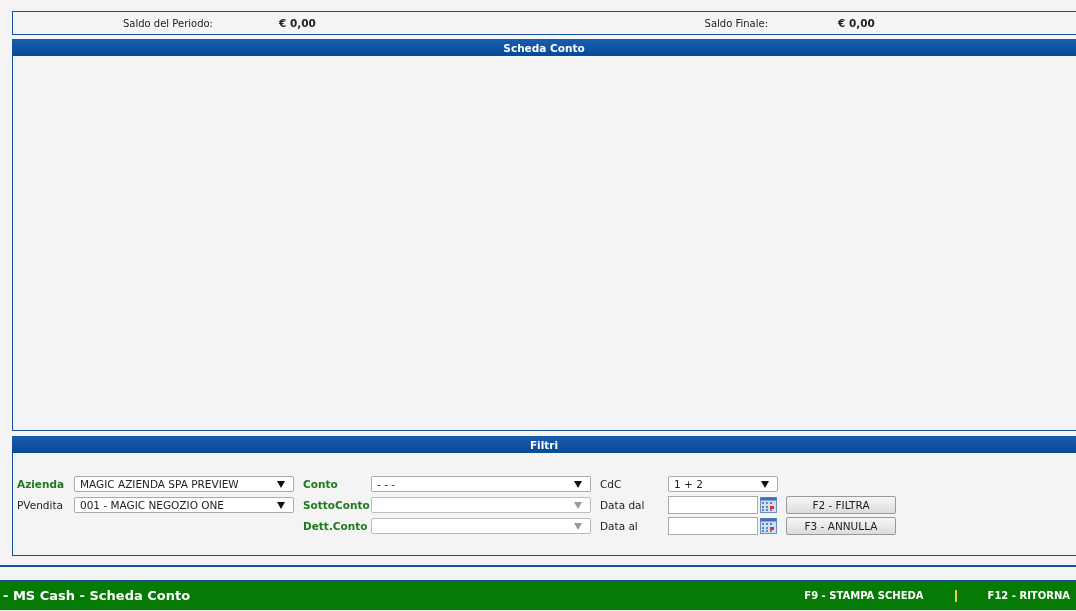 The height and width of the screenshot is (611, 1076). I want to click on dropdown: 1 + 2, so click(723, 483).